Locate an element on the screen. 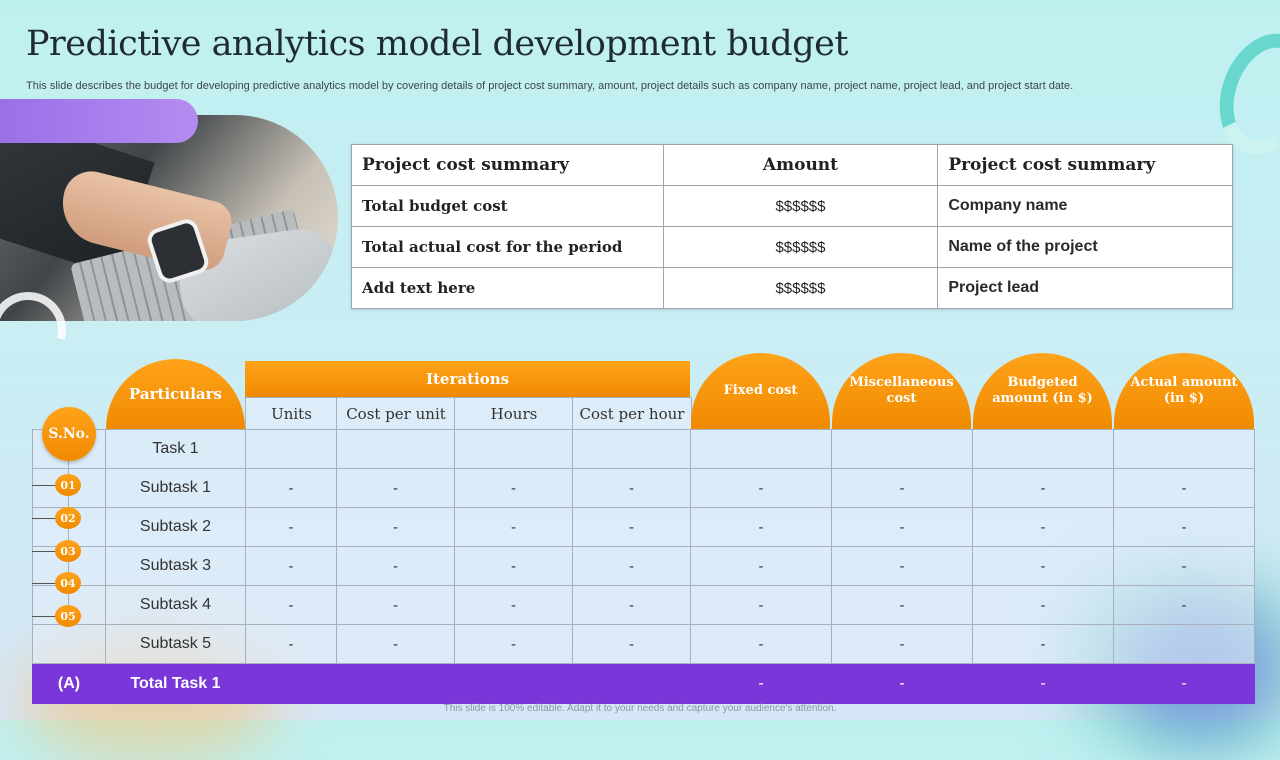  subtask-name: Subtask 2 is located at coordinates (175, 527).